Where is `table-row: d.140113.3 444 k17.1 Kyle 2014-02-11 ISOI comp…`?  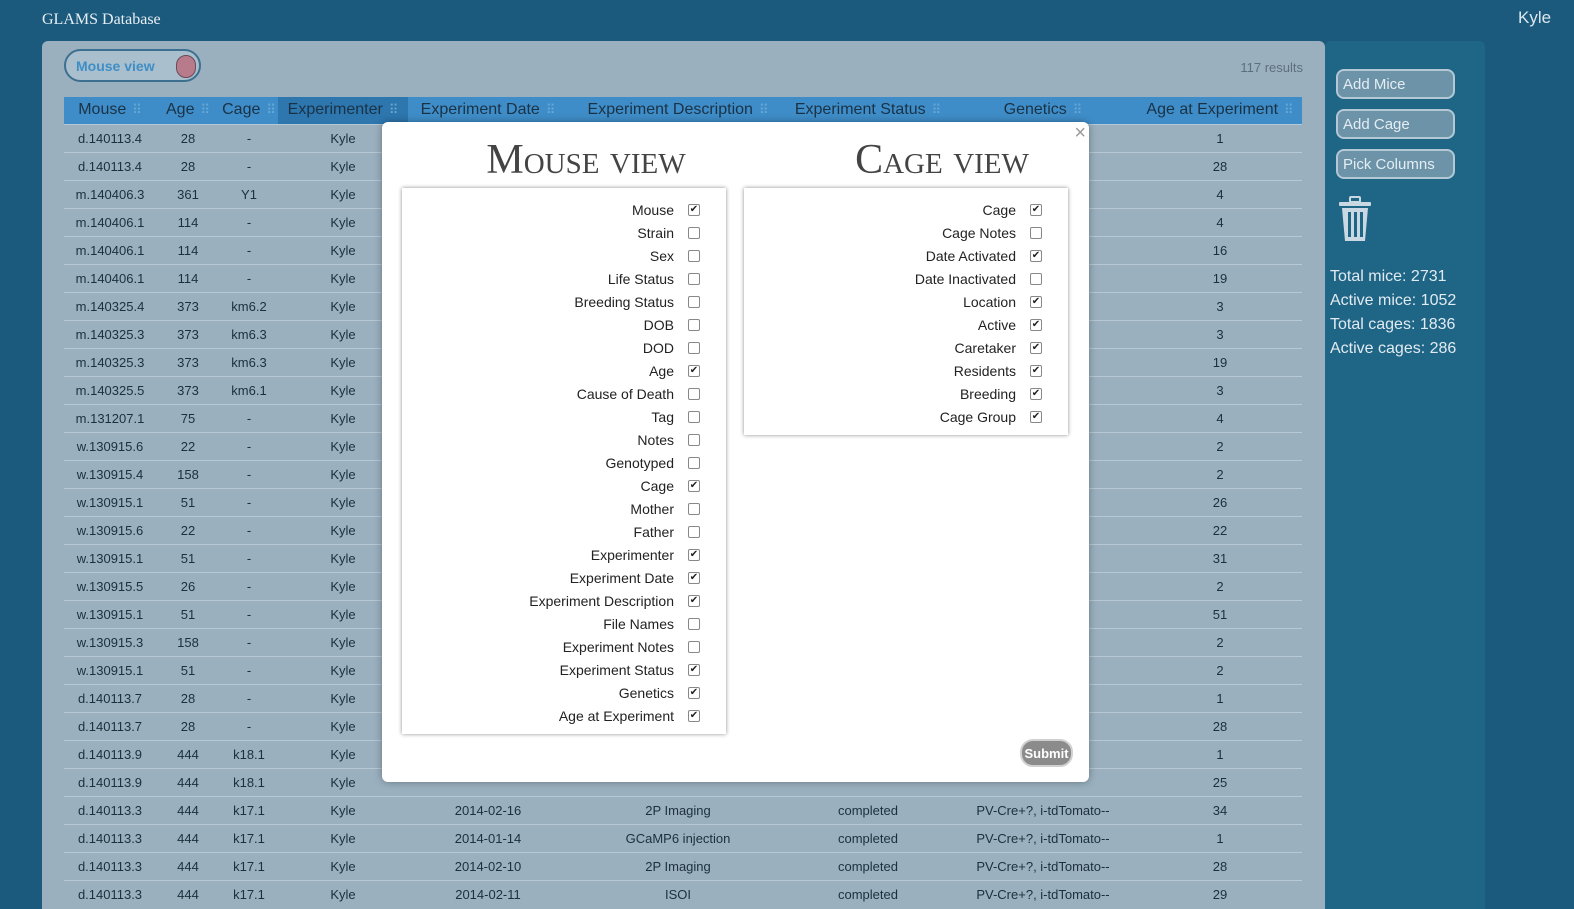
table-row: d.140113.3 444 k17.1 Kyle 2014-02-11 ISOI comp… is located at coordinates (683, 893).